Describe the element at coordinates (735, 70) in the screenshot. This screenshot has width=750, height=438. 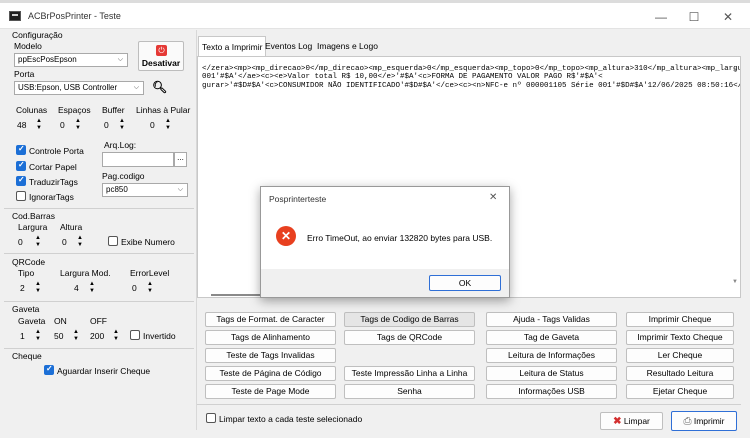
I see `scroll-up-icon: ▲` at that location.